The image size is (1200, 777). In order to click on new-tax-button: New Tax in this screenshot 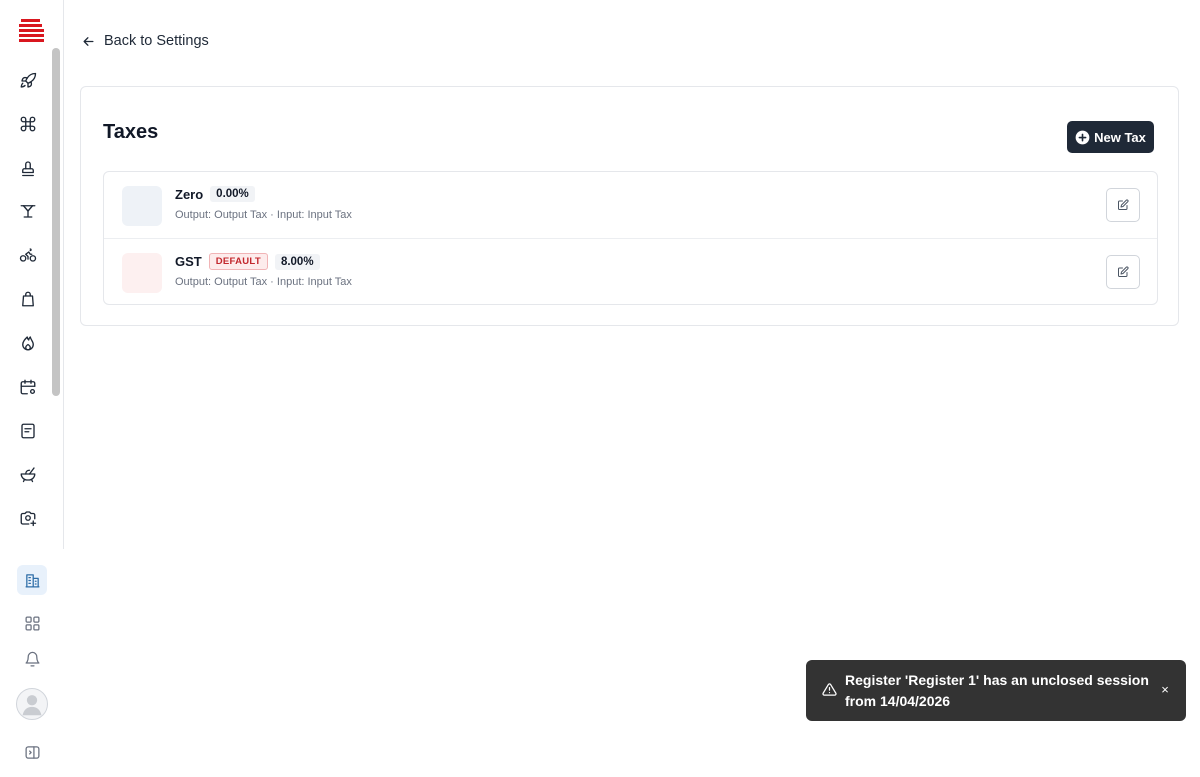, I will do `click(1110, 137)`.